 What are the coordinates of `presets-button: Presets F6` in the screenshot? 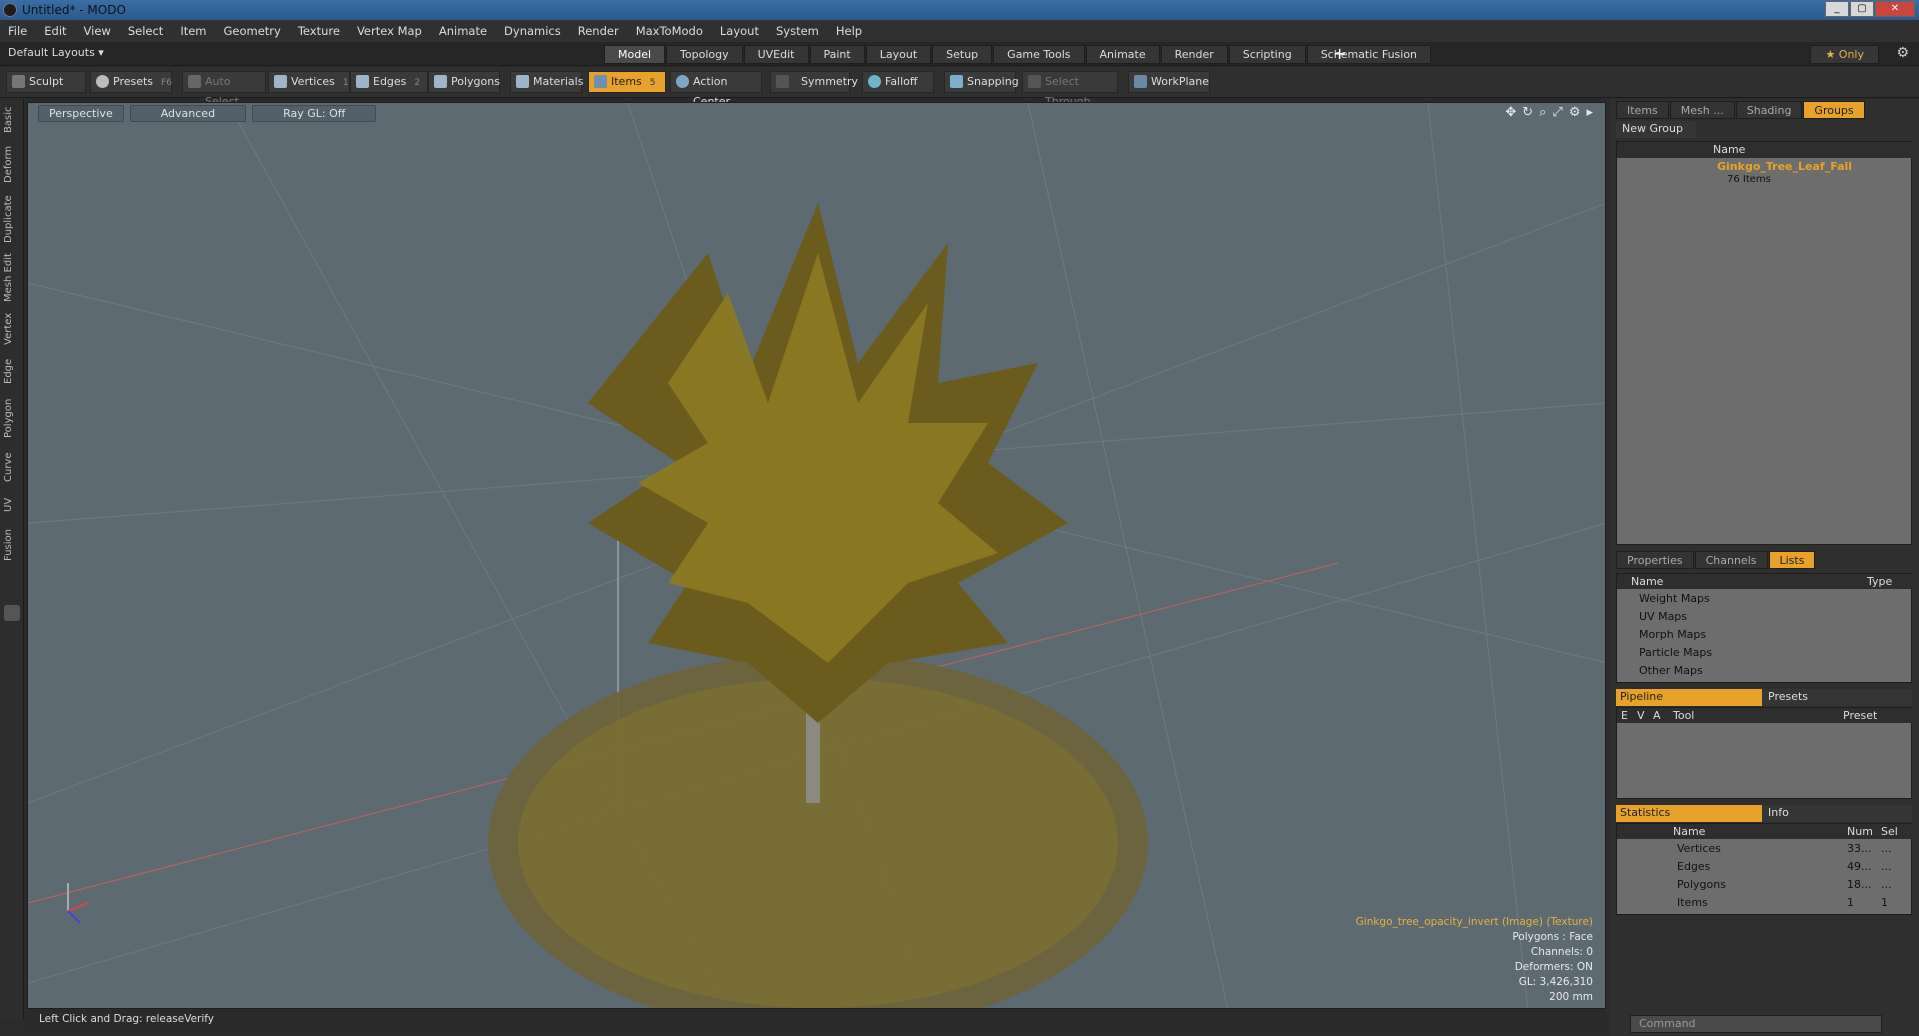 It's located at (131, 82).